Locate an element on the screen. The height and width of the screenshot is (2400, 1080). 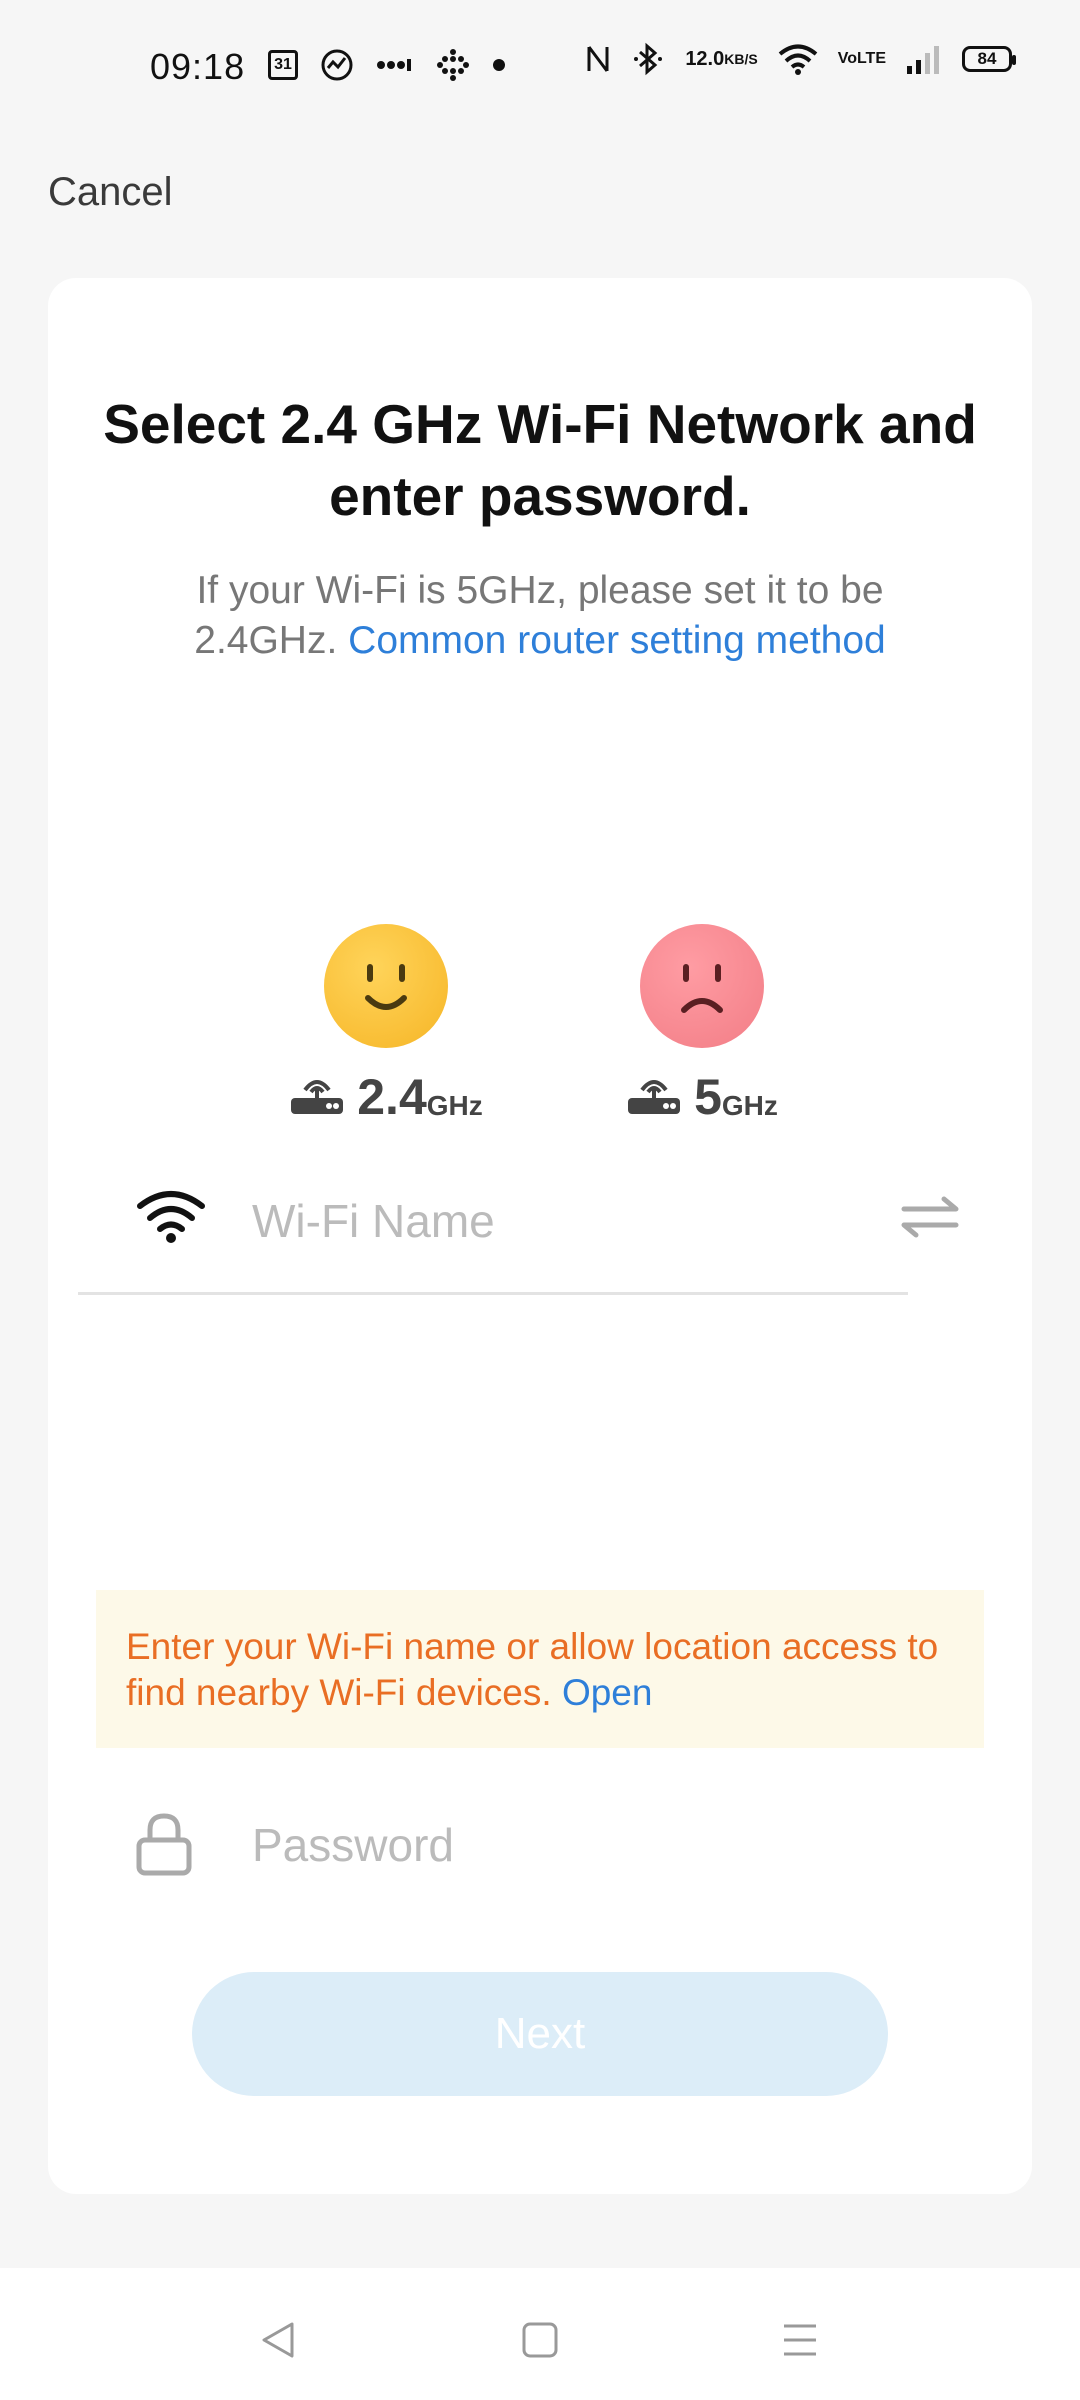
sad-face-icon is located at coordinates (702, 986).